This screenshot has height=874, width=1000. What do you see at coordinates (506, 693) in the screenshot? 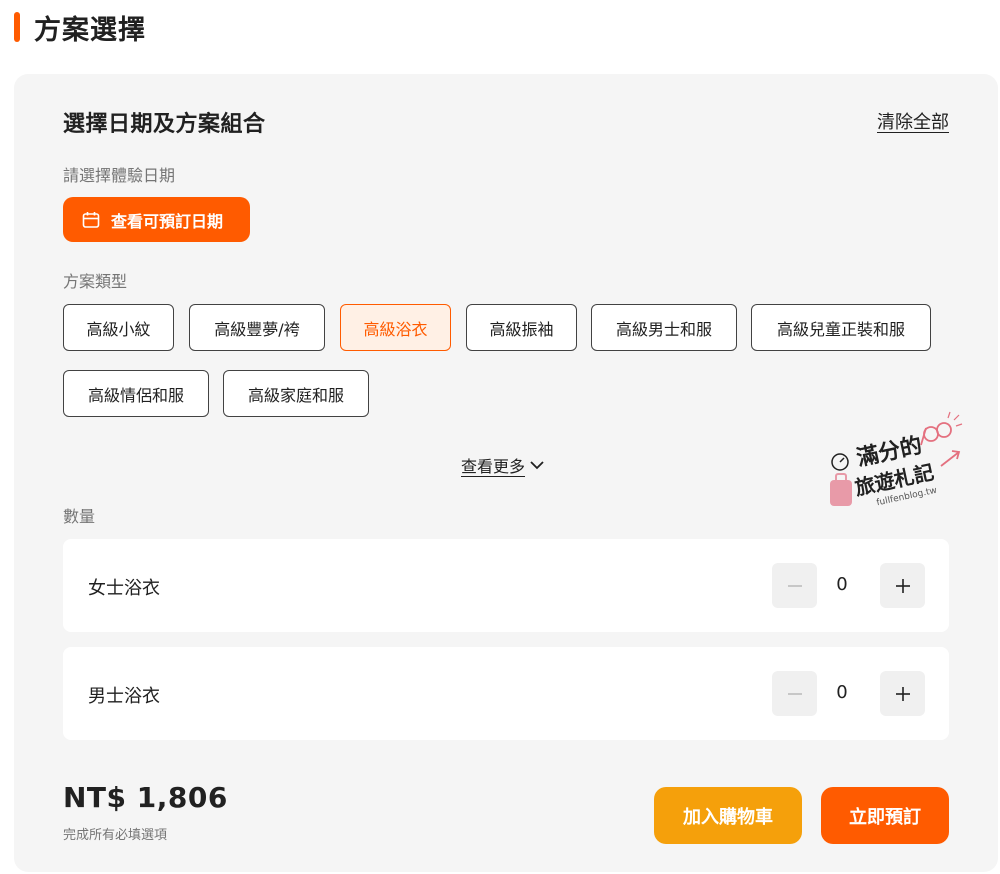
I see `quantity-row-men-yukata: 男士浴衣 0` at bounding box center [506, 693].